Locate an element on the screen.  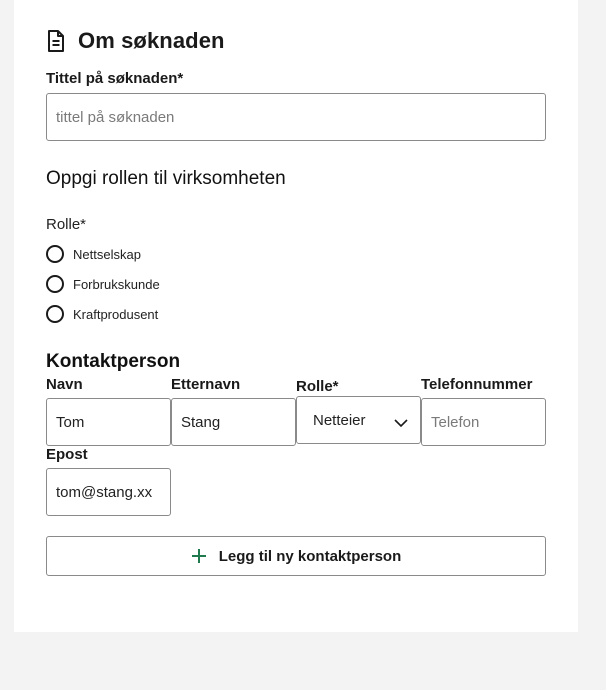
plus-icon is located at coordinates (199, 556).